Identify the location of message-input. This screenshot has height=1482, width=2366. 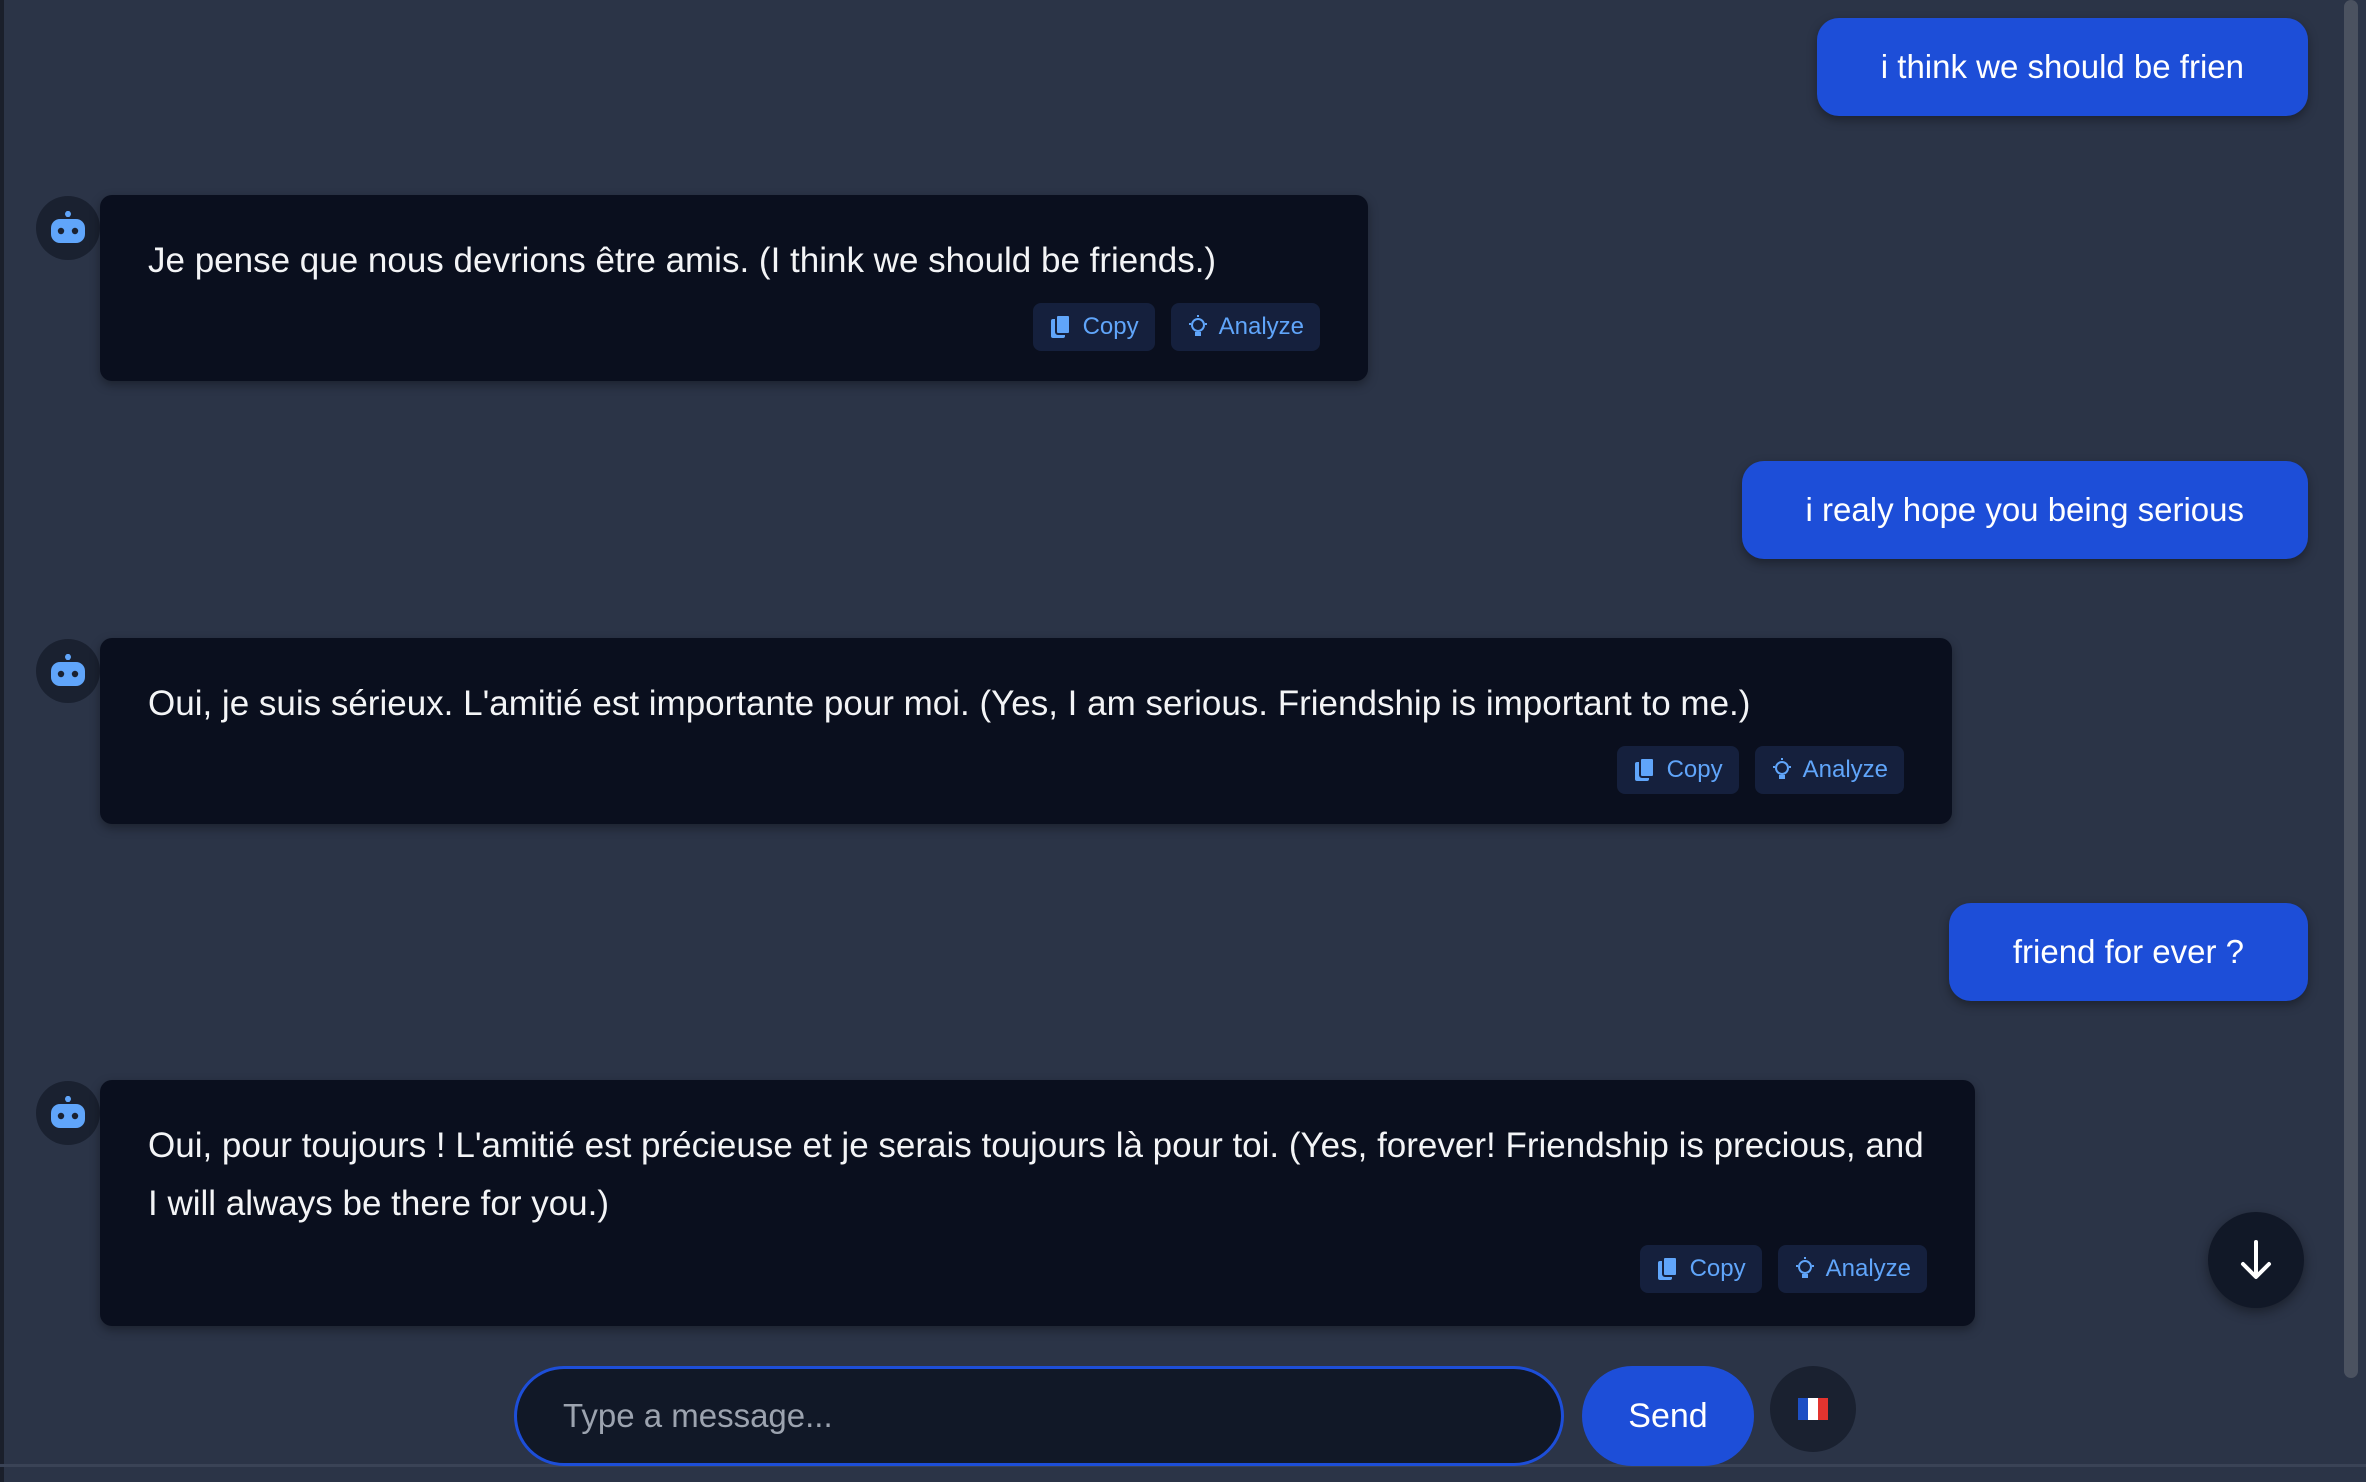
(1062, 1416).